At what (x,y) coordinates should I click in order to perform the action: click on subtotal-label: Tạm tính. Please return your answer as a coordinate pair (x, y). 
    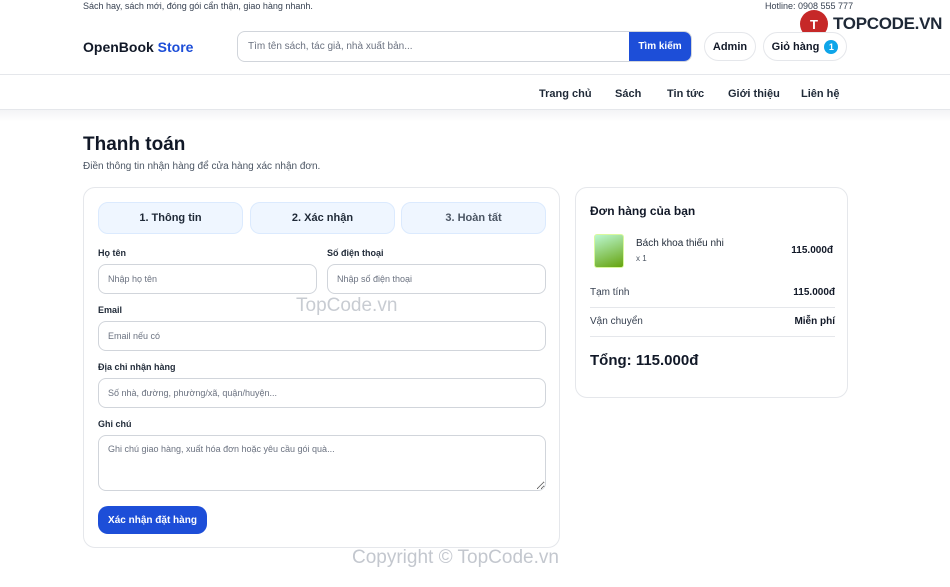
    Looking at the image, I should click on (610, 292).